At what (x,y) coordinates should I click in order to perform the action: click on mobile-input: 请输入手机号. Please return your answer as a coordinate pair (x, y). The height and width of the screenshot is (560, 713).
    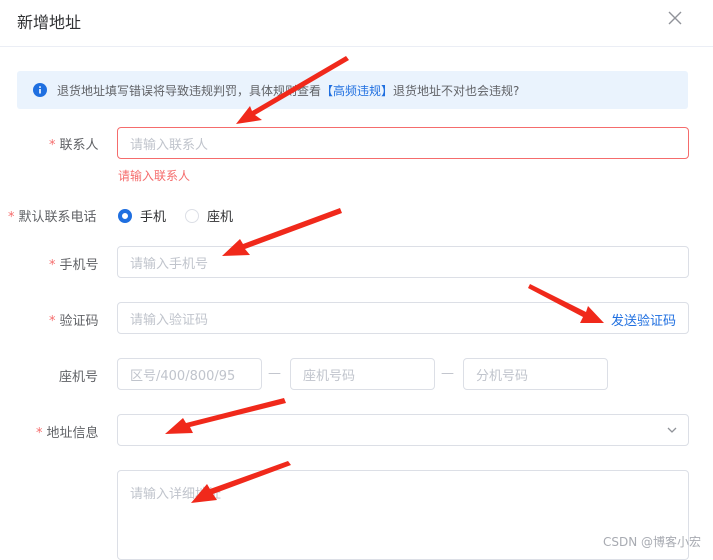
    Looking at the image, I should click on (403, 262).